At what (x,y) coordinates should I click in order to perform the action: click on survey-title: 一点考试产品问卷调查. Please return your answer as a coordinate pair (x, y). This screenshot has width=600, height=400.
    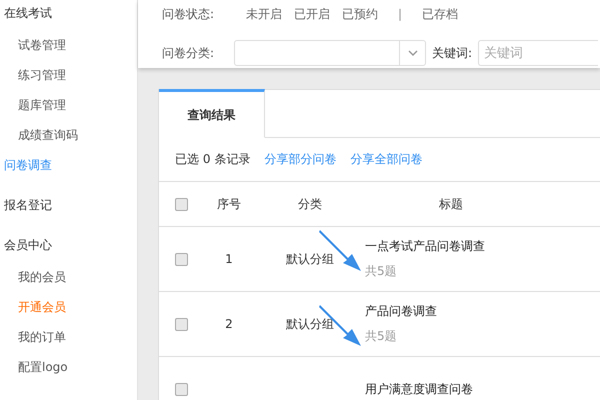
    Looking at the image, I should click on (482, 246).